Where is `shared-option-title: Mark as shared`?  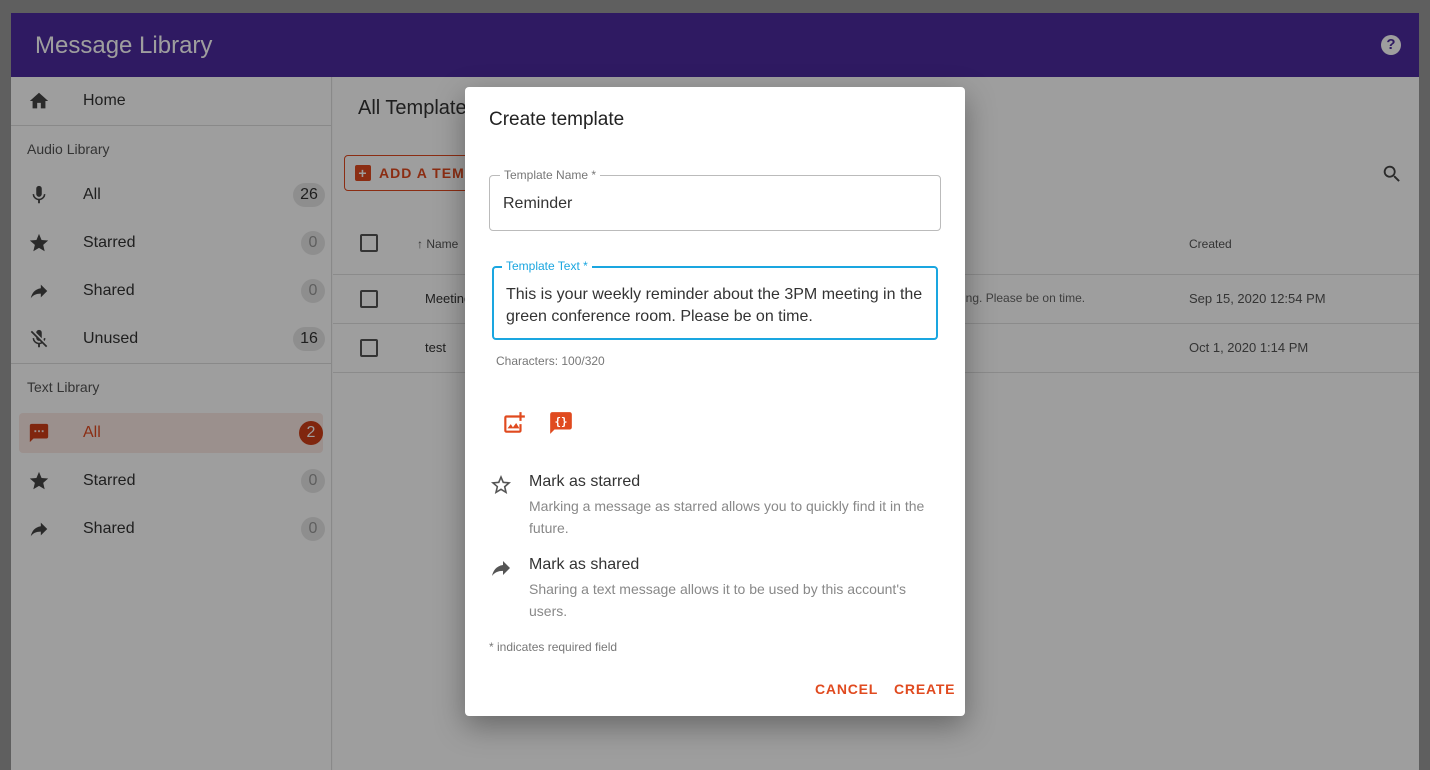 shared-option-title: Mark as shared is located at coordinates (584, 564).